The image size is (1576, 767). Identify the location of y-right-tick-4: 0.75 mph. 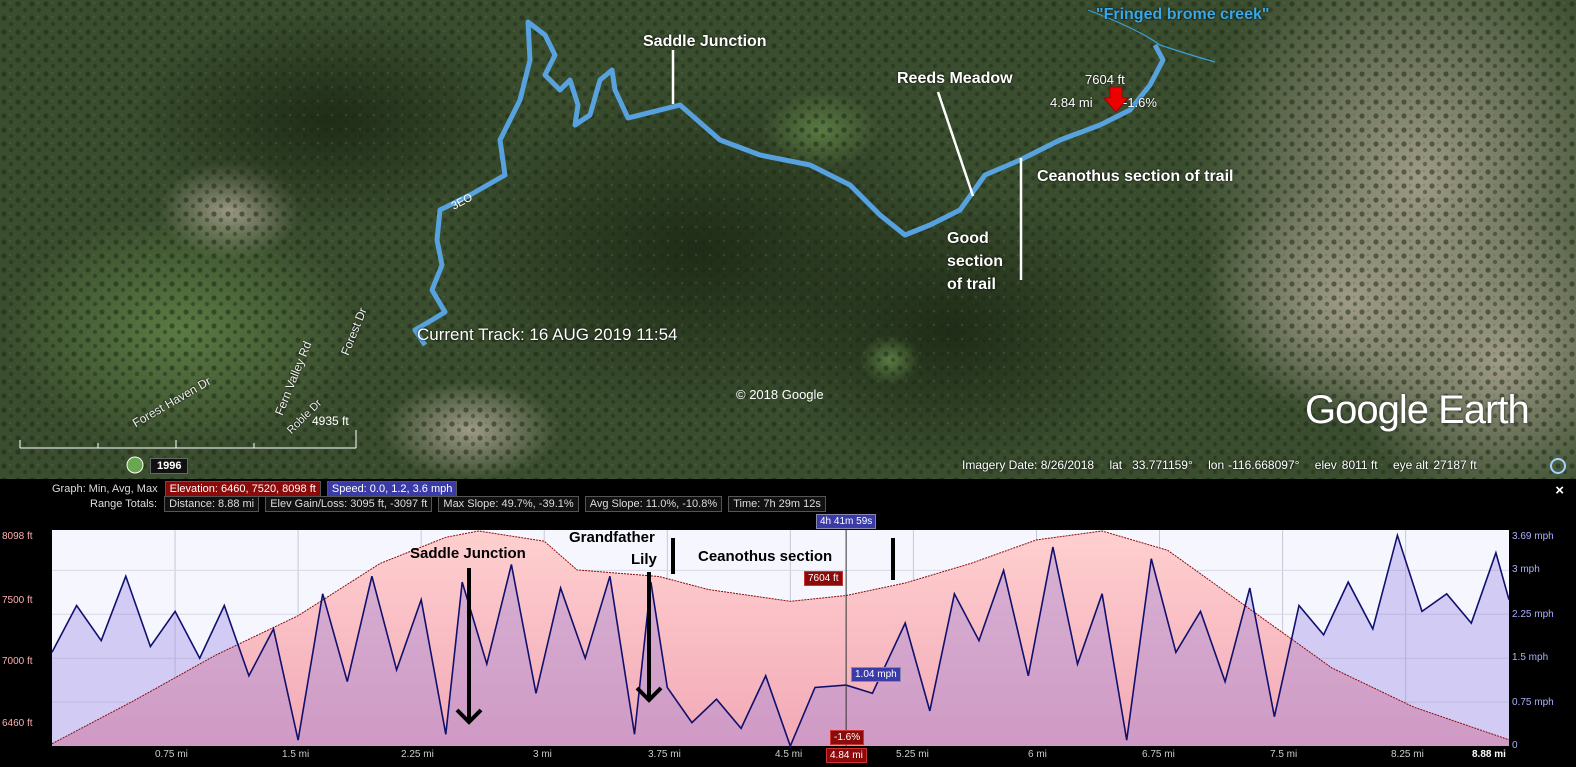
(1533, 702).